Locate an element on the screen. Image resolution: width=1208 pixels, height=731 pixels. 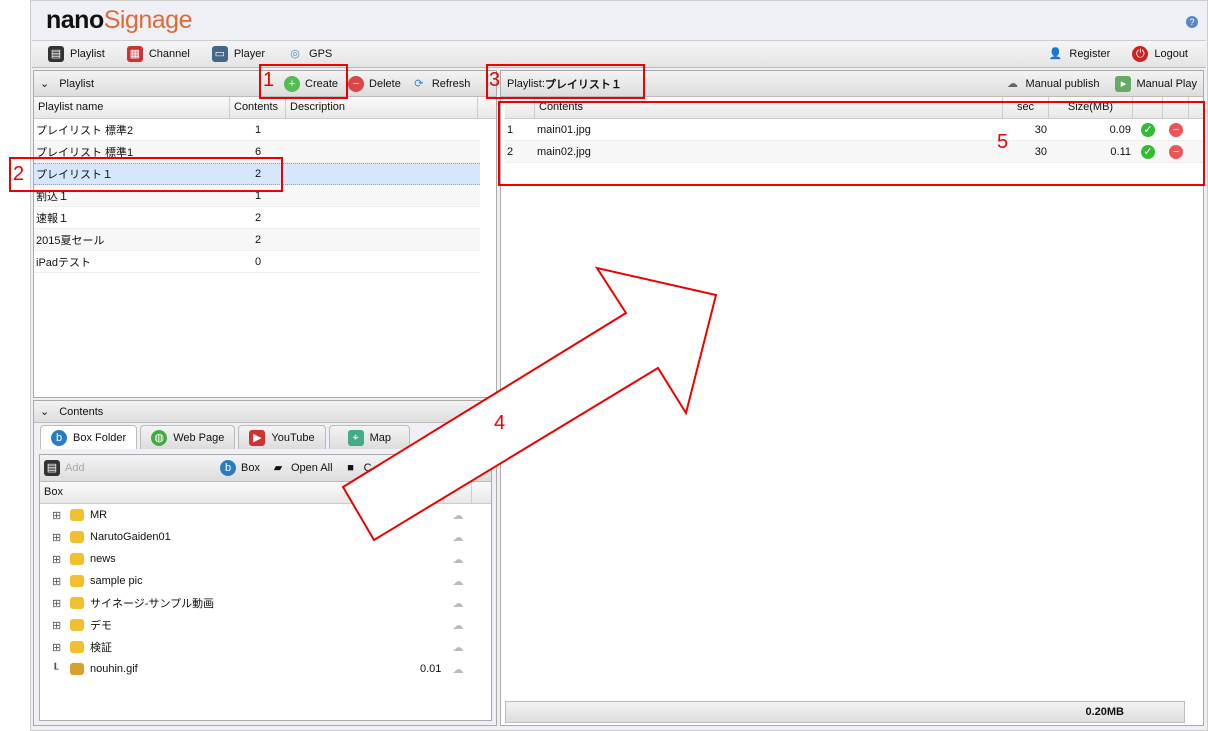
refresh-button: ⟳ Refresh is located at coordinates (440, 84).